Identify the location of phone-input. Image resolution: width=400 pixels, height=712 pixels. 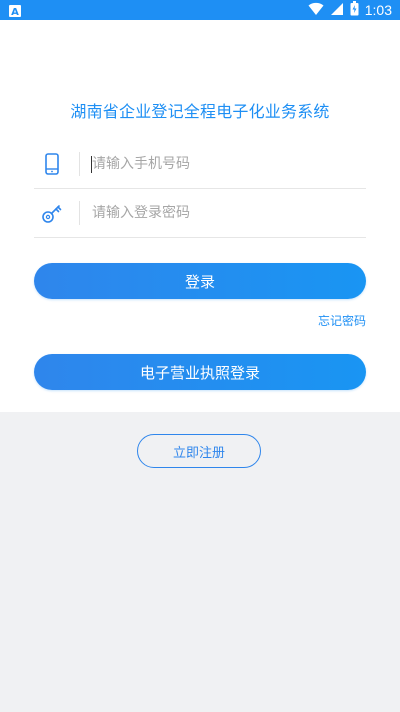
(227, 164).